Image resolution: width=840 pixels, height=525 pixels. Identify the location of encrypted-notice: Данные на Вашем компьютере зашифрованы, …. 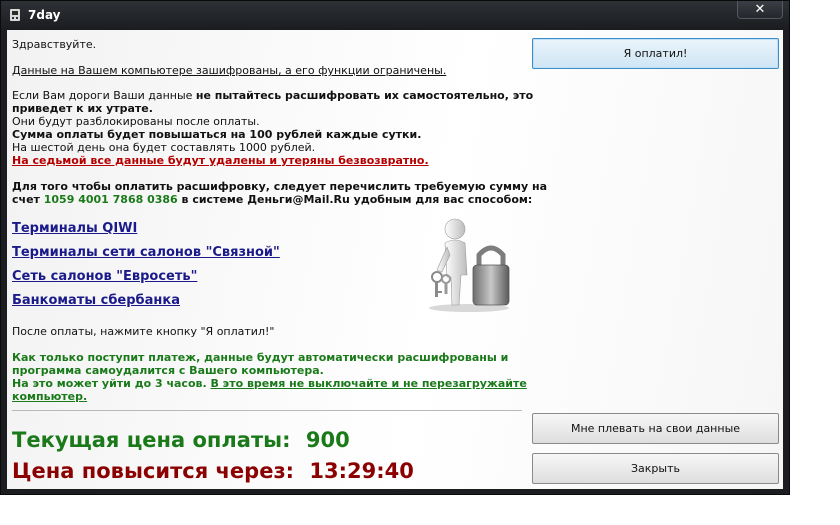
(229, 70).